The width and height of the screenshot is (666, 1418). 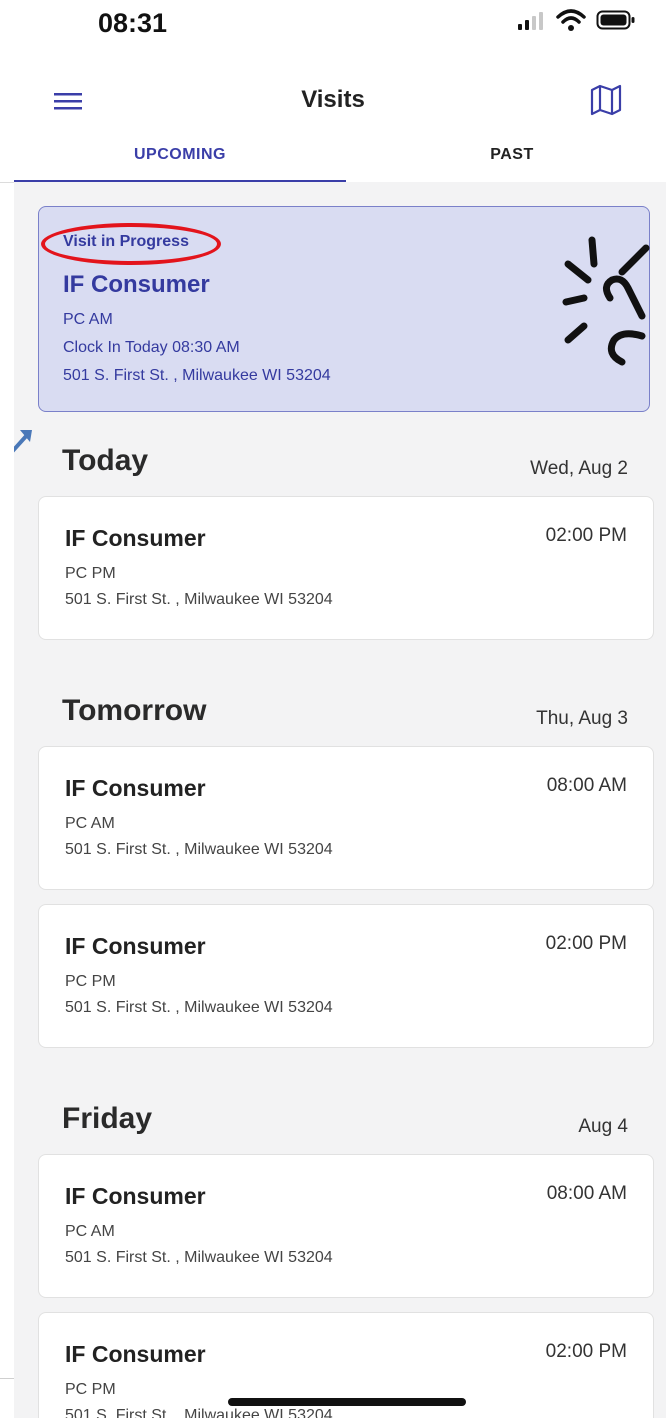 I want to click on wifi-icon, so click(x=571, y=20).